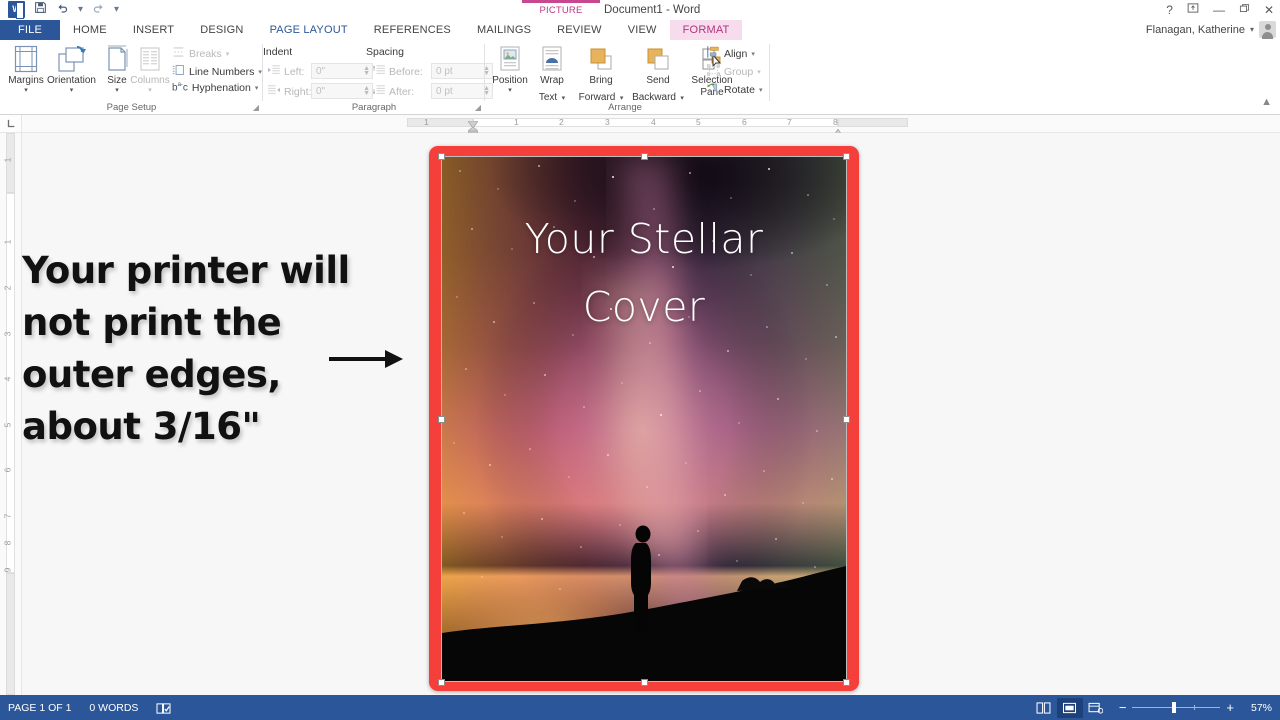 This screenshot has height=720, width=1280. Describe the element at coordinates (221, 30) in the screenshot. I see `tab-design: DESIGN` at that location.